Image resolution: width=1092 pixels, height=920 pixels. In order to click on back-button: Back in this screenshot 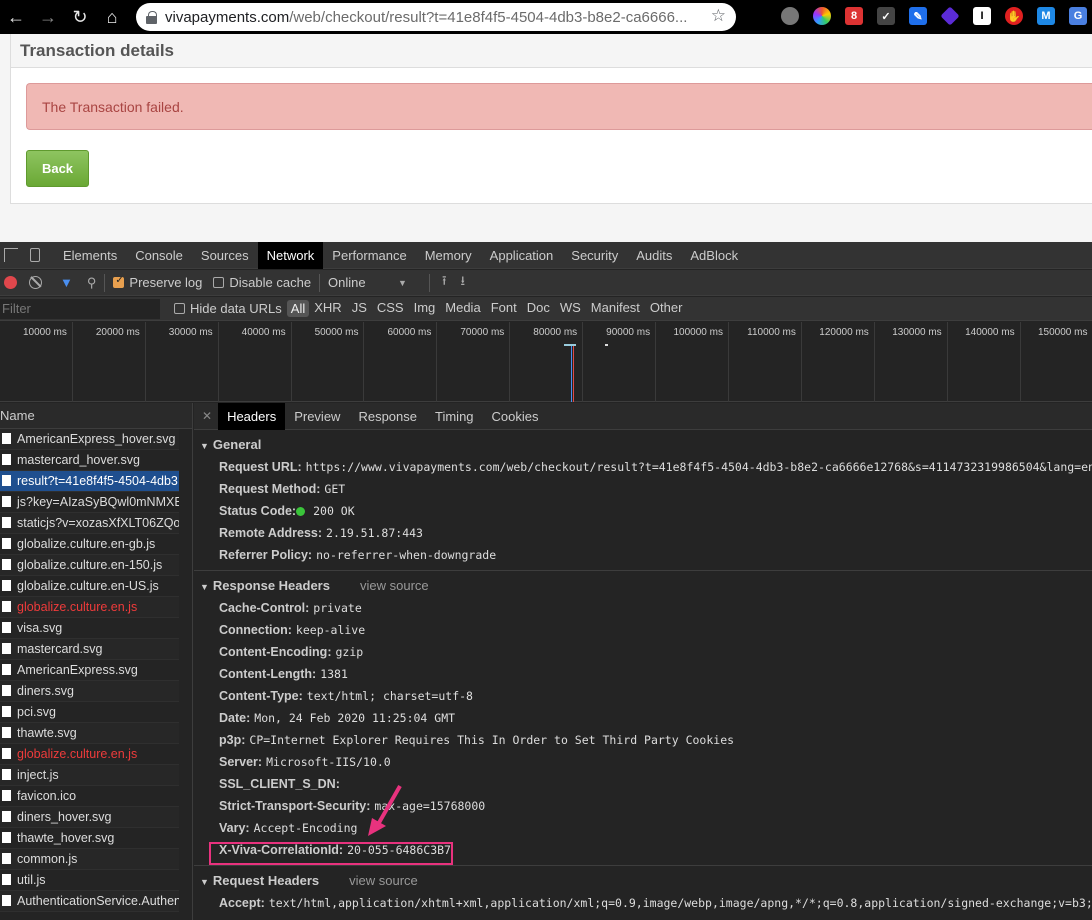, I will do `click(57, 168)`.